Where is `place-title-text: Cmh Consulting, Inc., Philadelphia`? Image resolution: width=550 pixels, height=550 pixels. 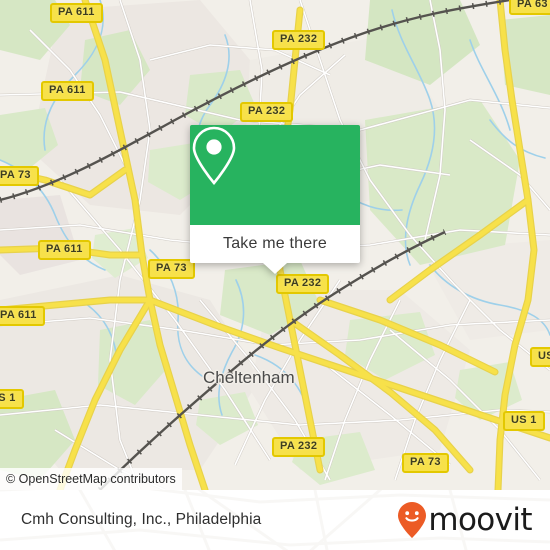 place-title-text: Cmh Consulting, Inc., Philadelphia is located at coordinates (141, 519).